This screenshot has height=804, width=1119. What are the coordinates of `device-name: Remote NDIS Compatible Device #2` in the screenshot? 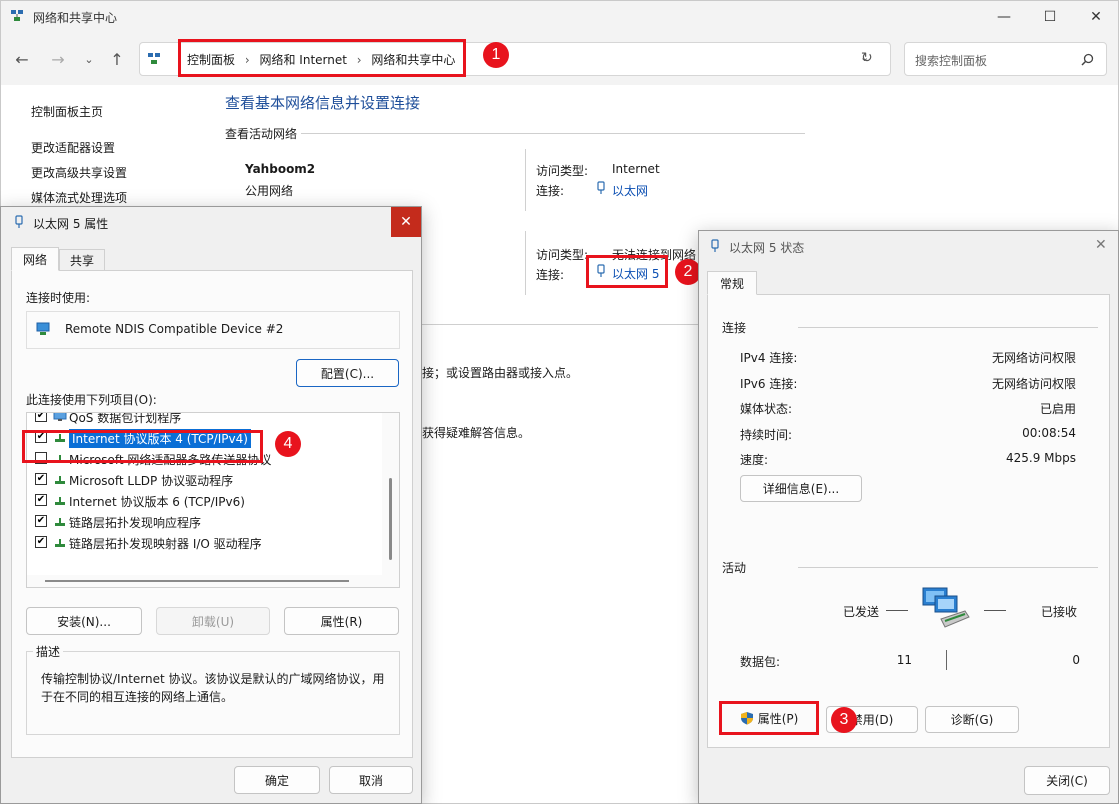 It's located at (174, 329).